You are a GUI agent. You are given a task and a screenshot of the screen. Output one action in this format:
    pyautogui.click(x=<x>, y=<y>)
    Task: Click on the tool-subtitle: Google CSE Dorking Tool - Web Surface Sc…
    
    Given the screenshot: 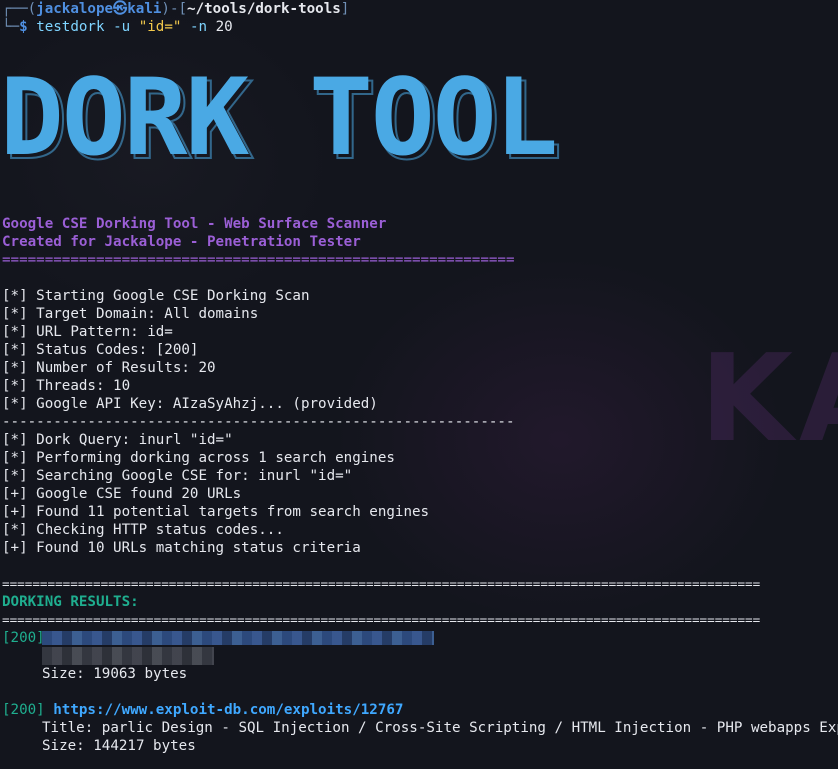 What is the action you would take?
    pyautogui.click(x=194, y=224)
    